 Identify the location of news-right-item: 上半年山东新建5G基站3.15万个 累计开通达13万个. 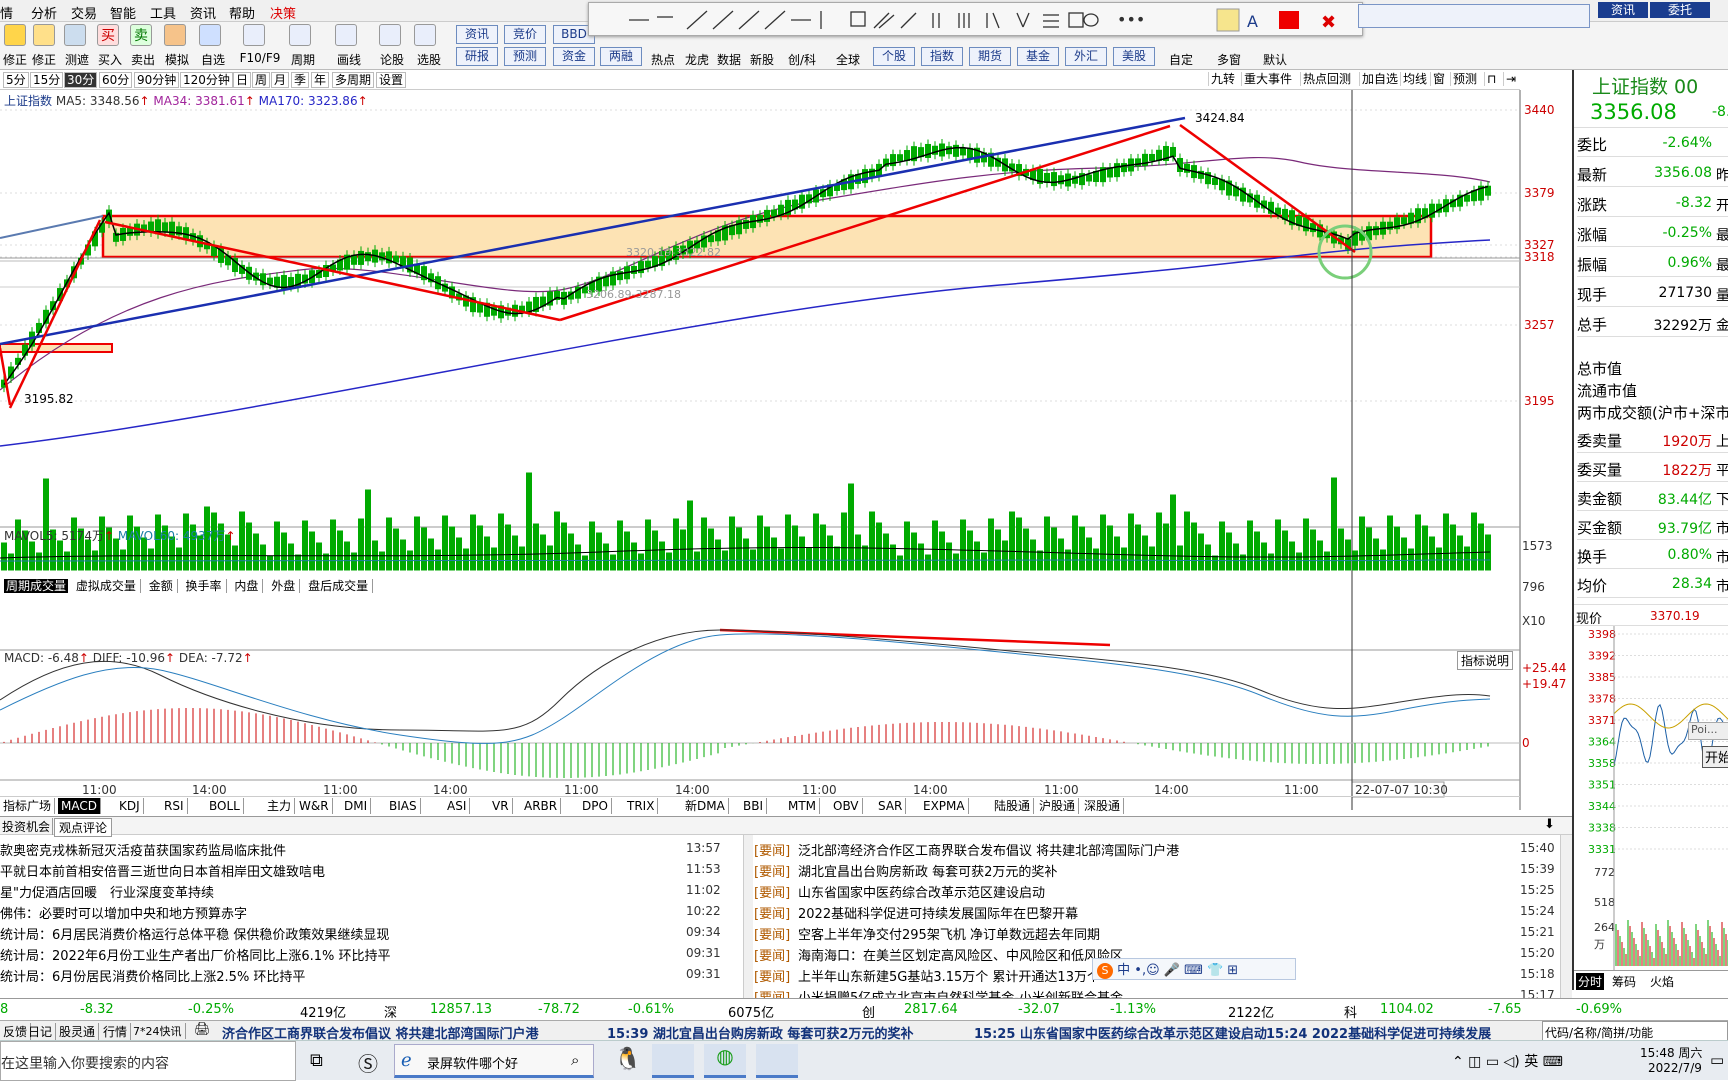
(949, 975).